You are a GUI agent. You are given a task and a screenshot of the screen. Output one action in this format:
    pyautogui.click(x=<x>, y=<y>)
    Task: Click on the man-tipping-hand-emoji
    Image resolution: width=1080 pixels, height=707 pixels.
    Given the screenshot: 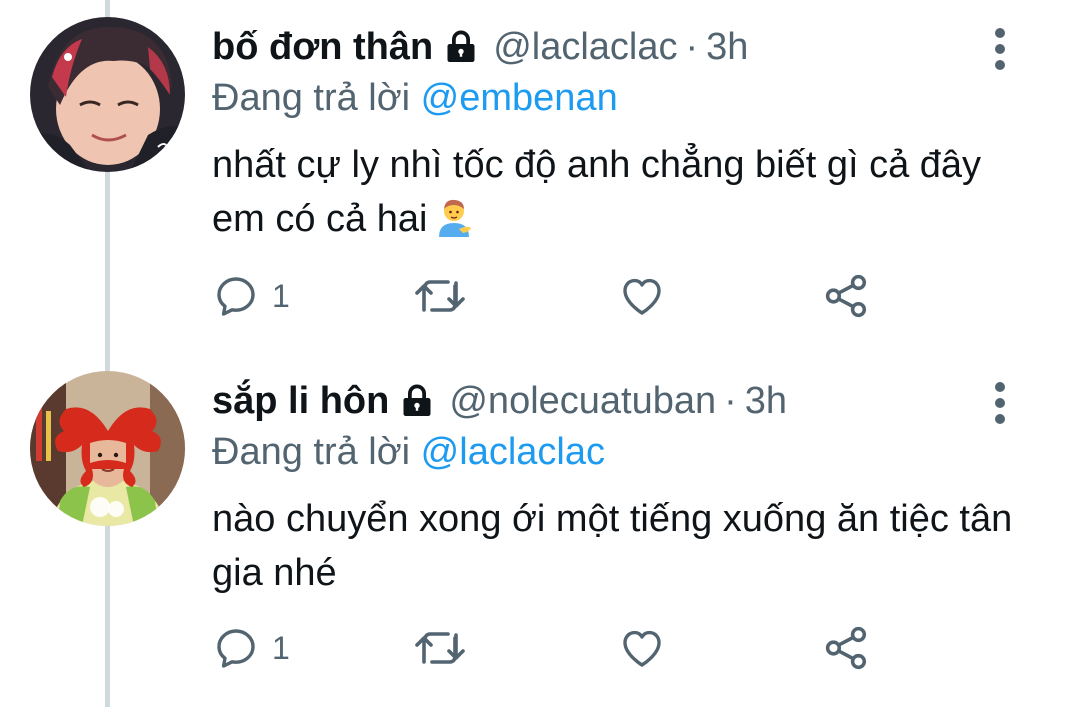 What is the action you would take?
    pyautogui.click(x=455, y=218)
    